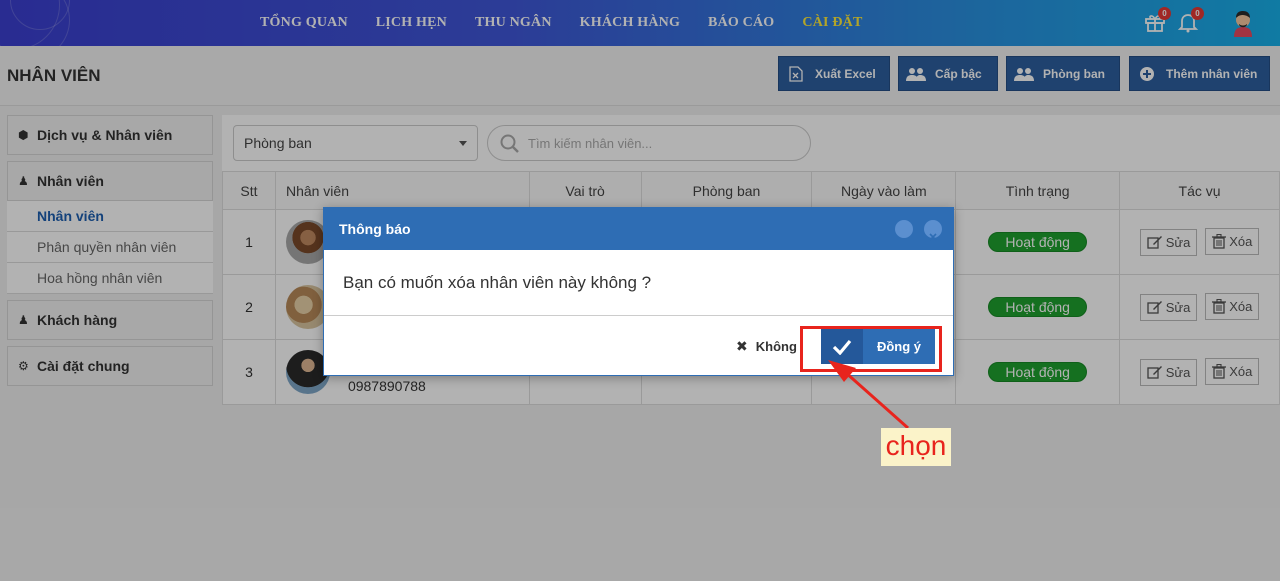 This screenshot has width=1280, height=581. Describe the element at coordinates (868, 395) in the screenshot. I see `annotation-arrow` at that location.